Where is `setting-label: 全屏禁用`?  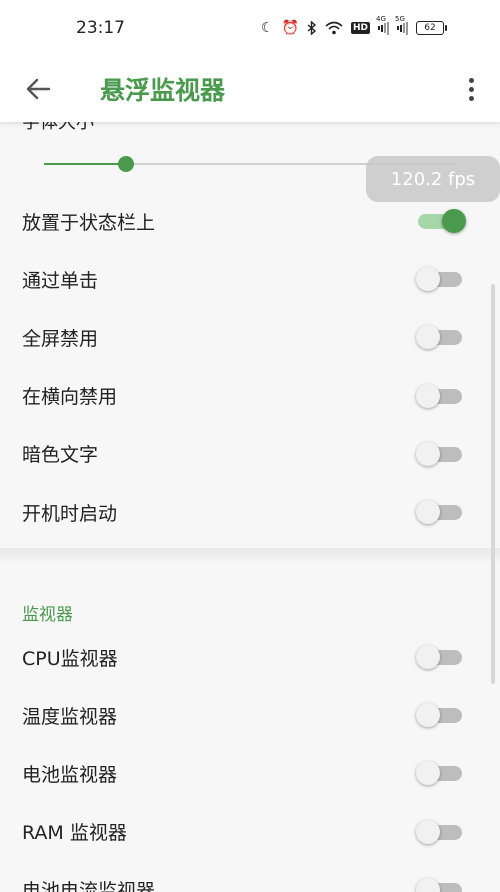
setting-label: 全屏禁用 is located at coordinates (60, 338).